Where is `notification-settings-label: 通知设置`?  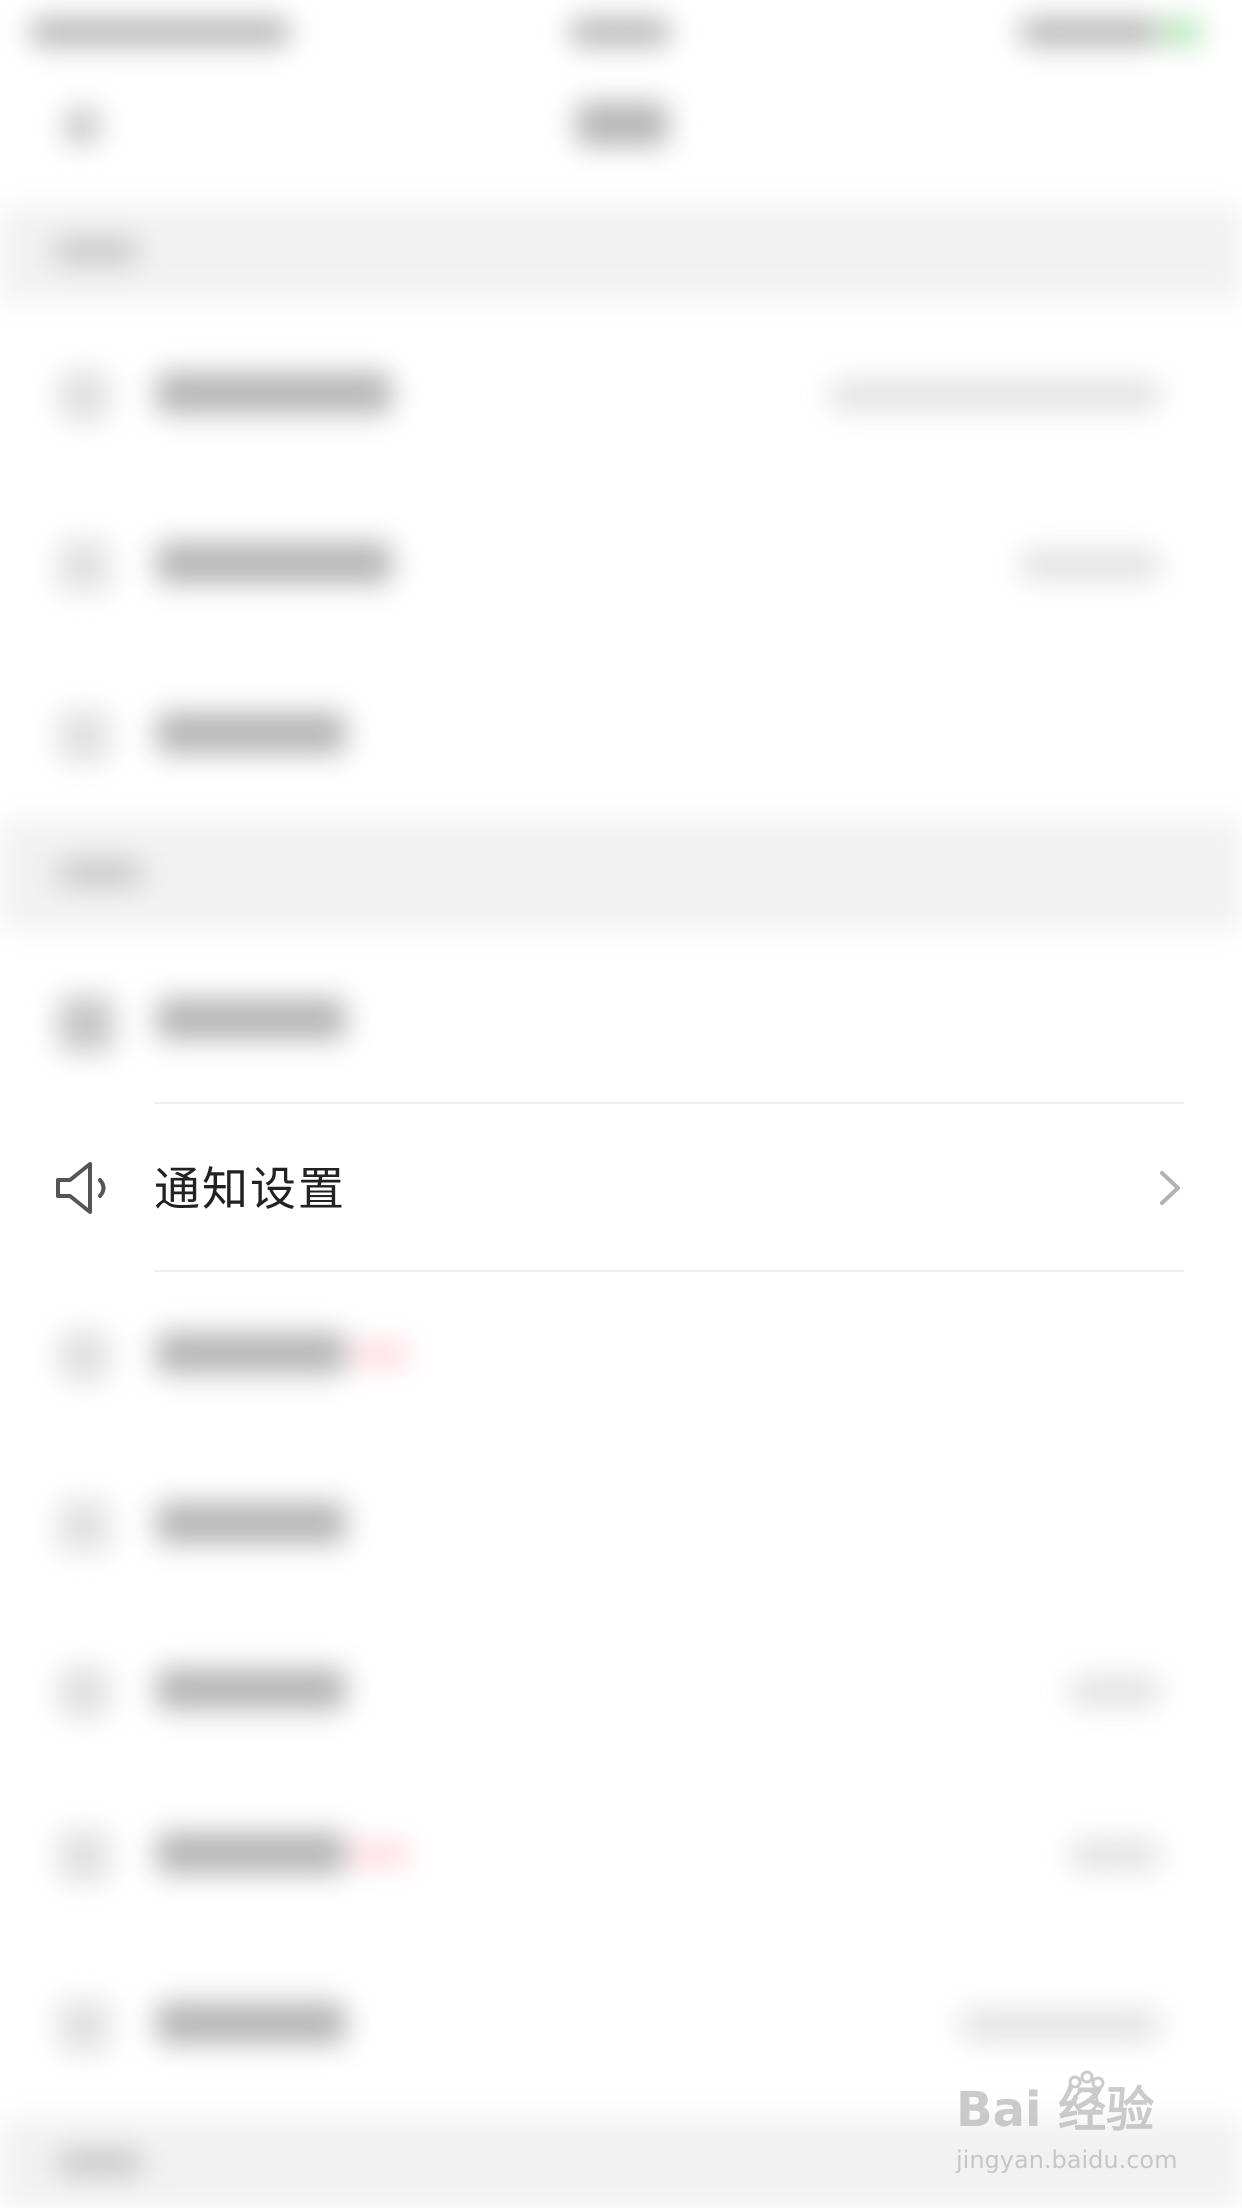 notification-settings-label: 通知设置 is located at coordinates (250, 1189).